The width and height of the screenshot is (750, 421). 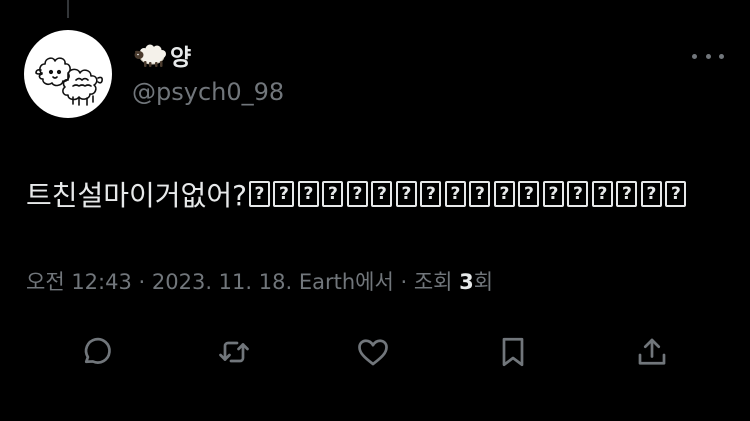 I want to click on avatar, so click(x=68, y=74).